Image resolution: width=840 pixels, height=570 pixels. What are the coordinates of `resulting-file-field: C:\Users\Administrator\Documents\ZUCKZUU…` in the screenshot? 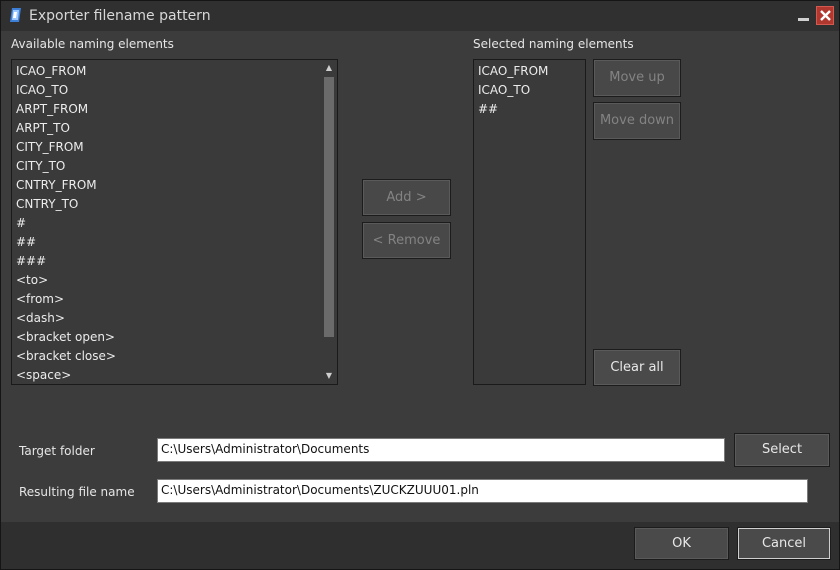 It's located at (482, 491).